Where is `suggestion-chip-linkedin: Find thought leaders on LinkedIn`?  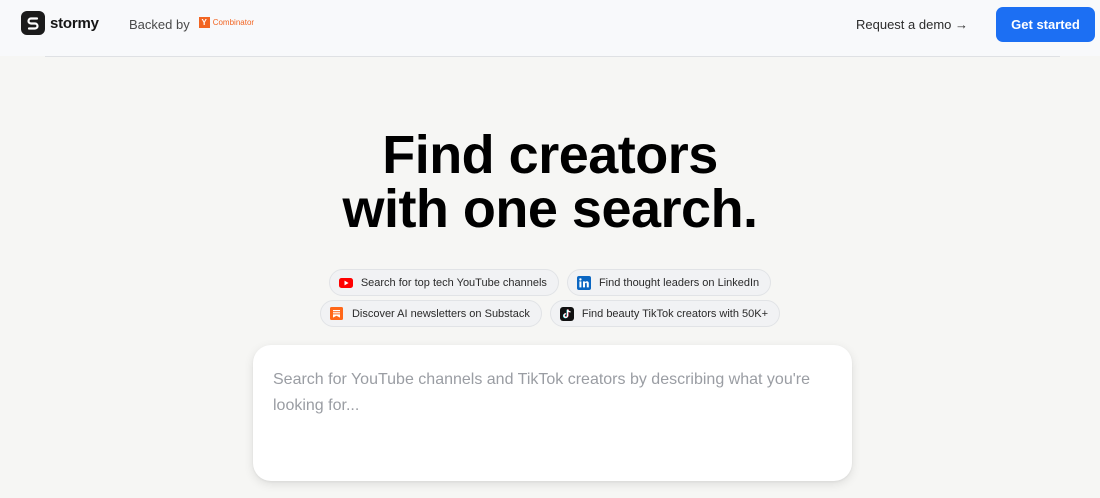
suggestion-chip-linkedin: Find thought leaders on LinkedIn is located at coordinates (669, 282).